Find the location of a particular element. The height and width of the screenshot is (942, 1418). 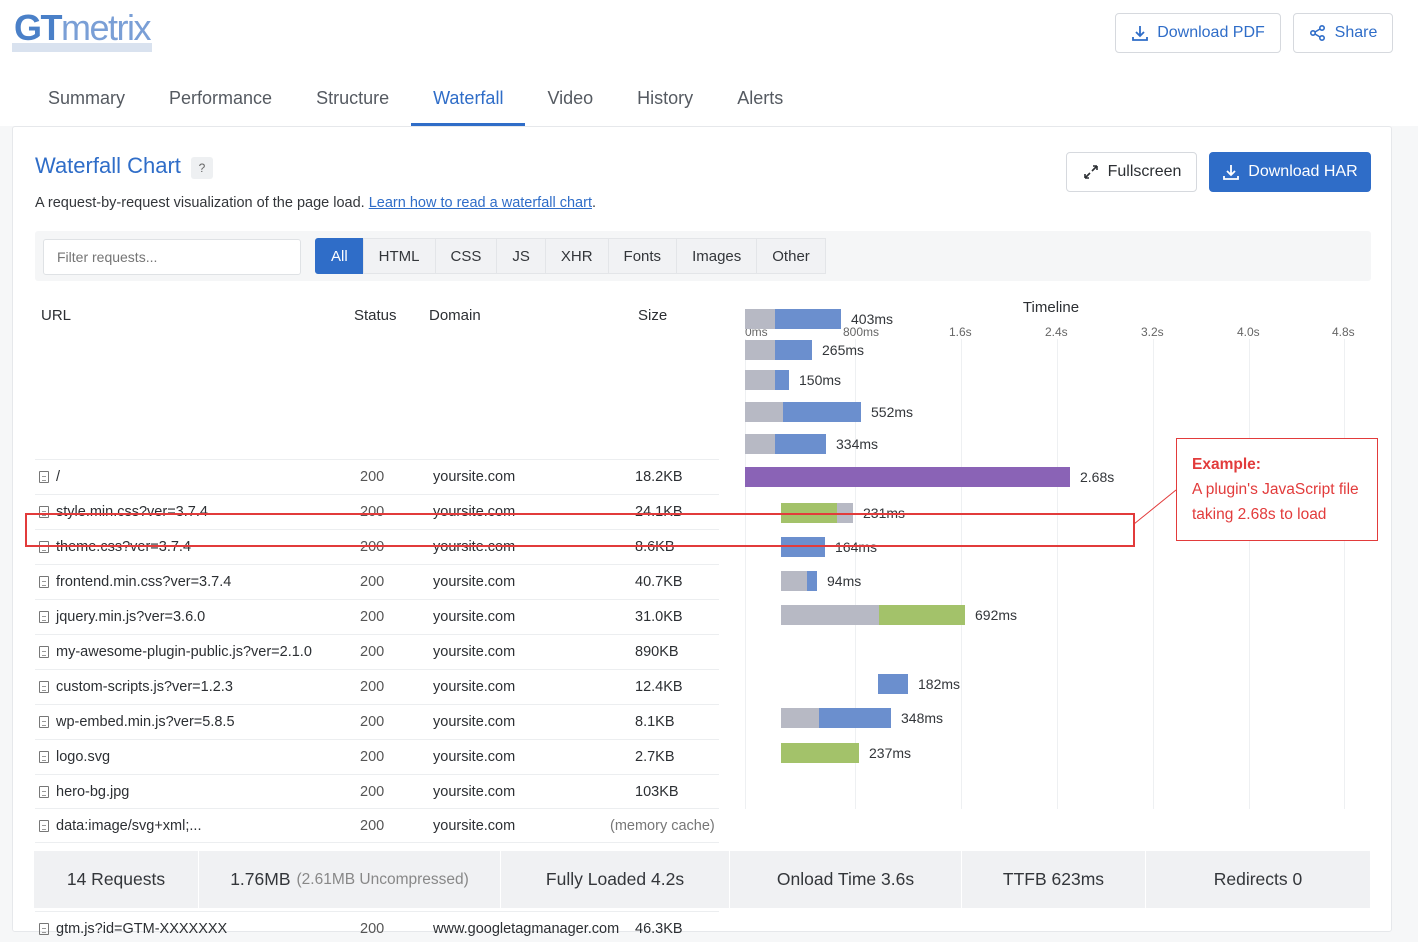

timeline-duration-label: 403ms is located at coordinates (872, 319).